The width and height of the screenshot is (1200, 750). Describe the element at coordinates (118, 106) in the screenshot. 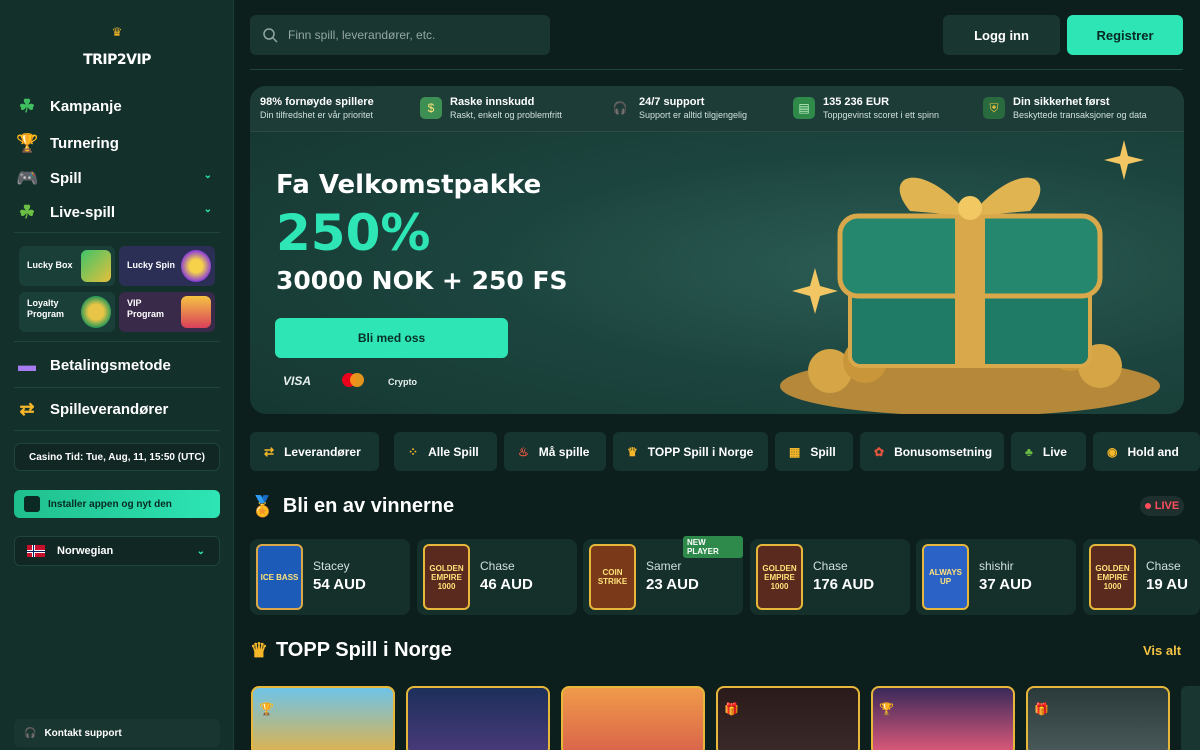

I see `nav-item-kampanje: ☘ Kampanje` at that location.